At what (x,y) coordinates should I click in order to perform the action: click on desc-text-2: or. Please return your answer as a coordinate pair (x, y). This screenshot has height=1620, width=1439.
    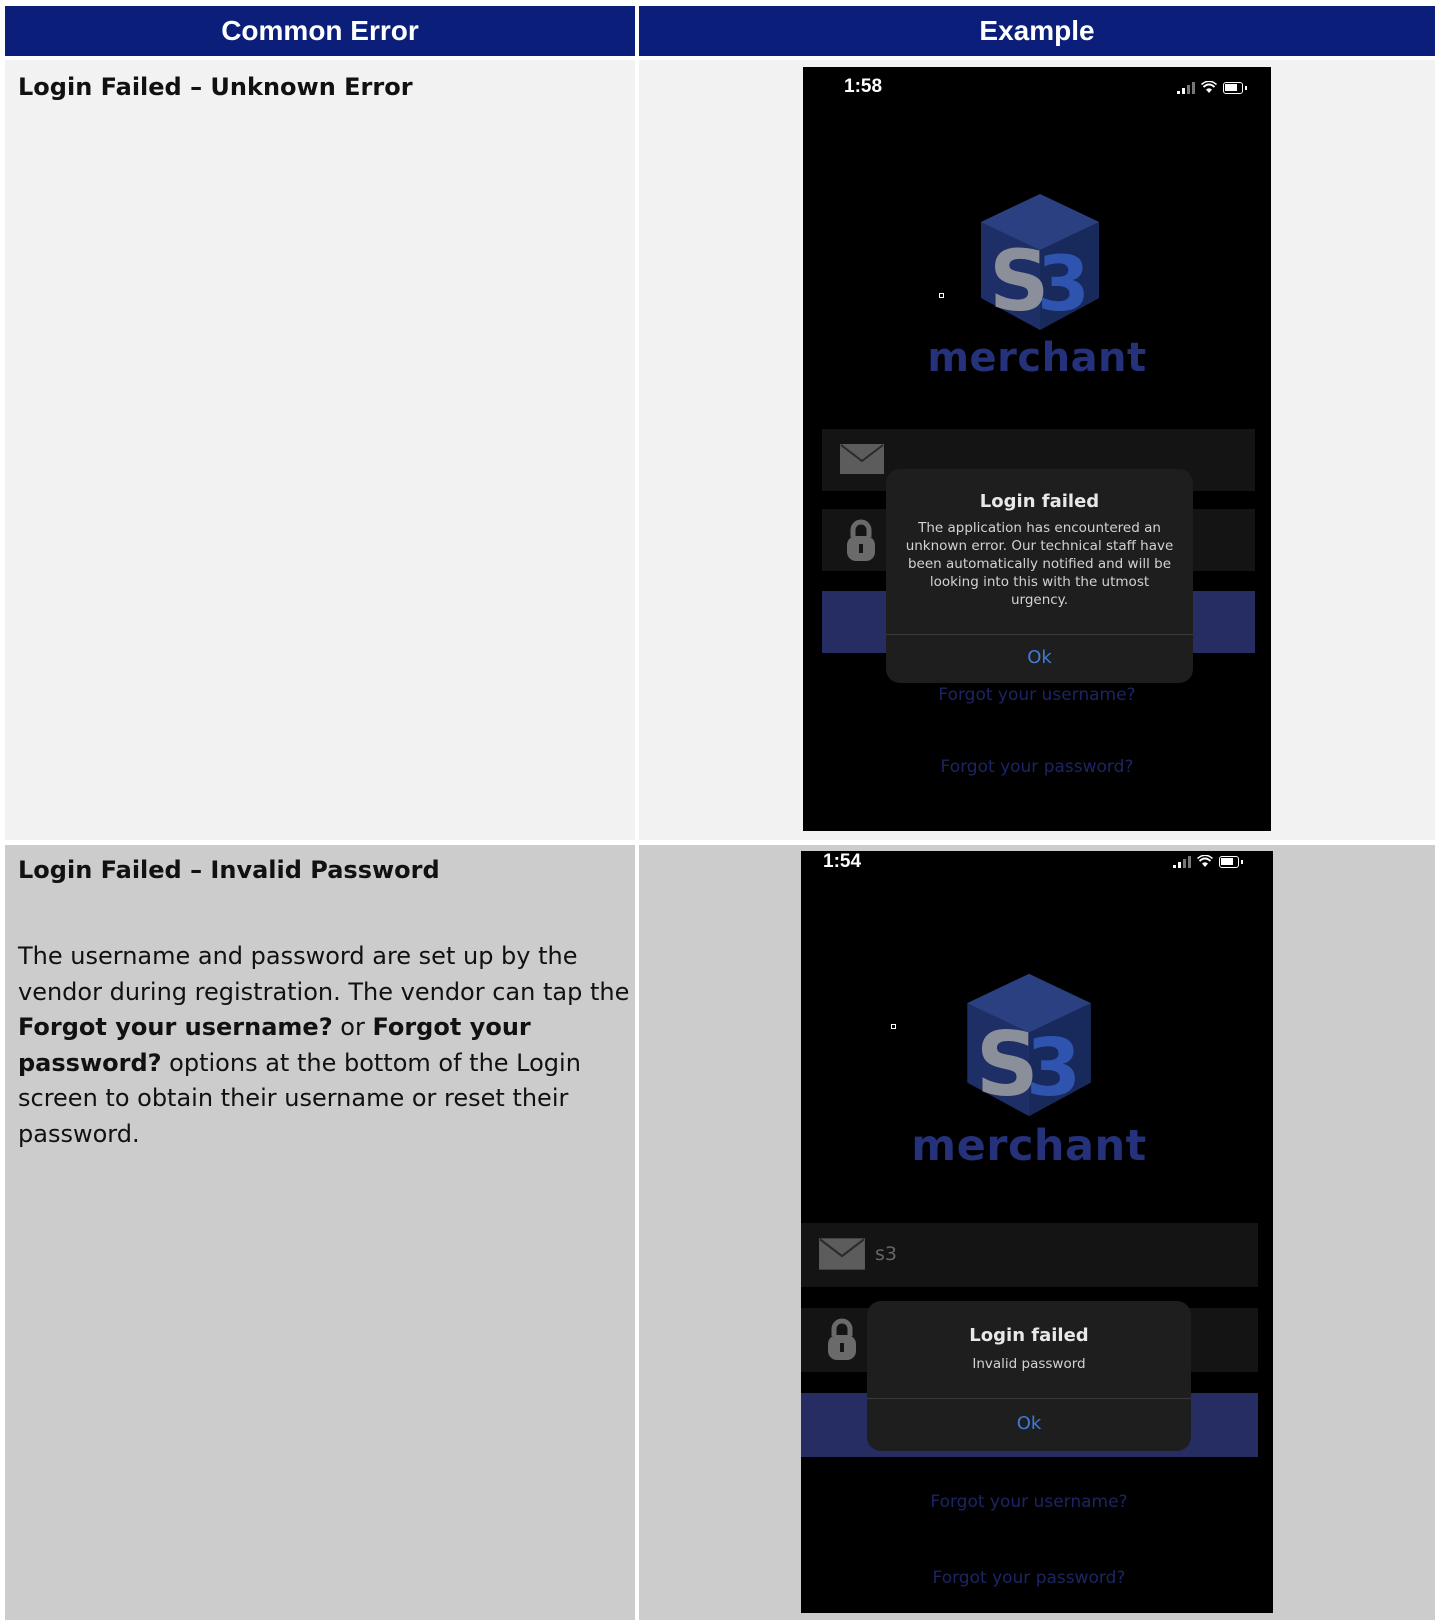
    Looking at the image, I should click on (352, 1027).